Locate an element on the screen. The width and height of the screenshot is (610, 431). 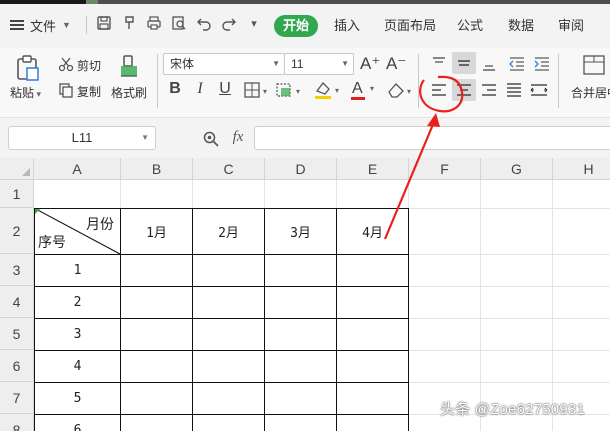
file-menu-button: 文件 ▼ is located at coordinates (40, 25).